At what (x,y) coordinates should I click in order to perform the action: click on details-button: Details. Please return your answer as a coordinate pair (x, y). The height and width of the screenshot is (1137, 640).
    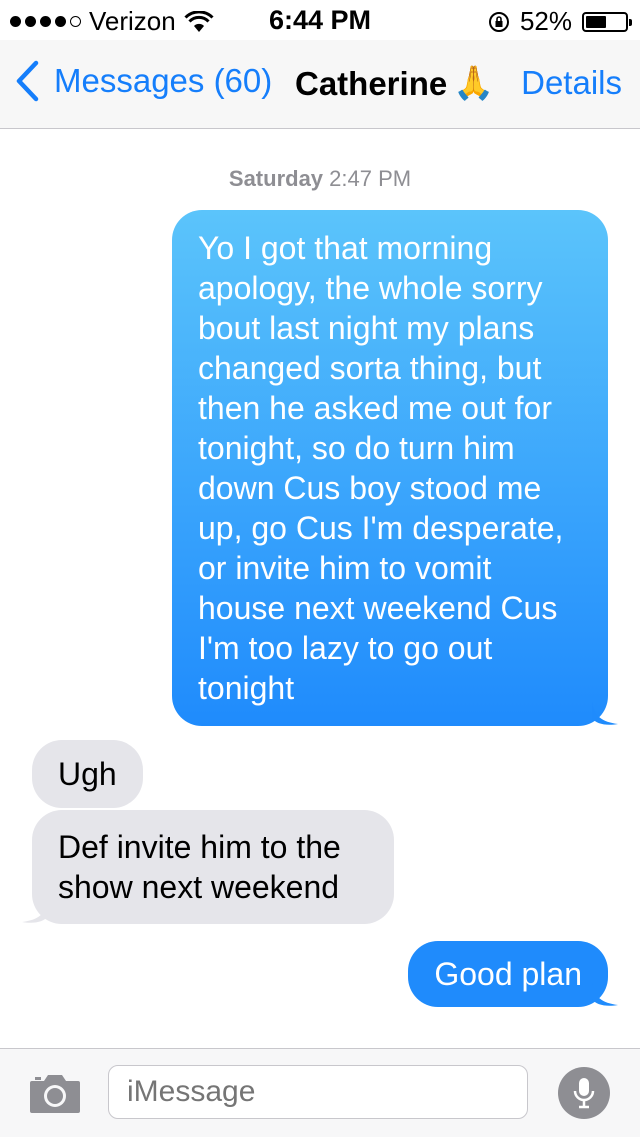
    Looking at the image, I should click on (571, 83).